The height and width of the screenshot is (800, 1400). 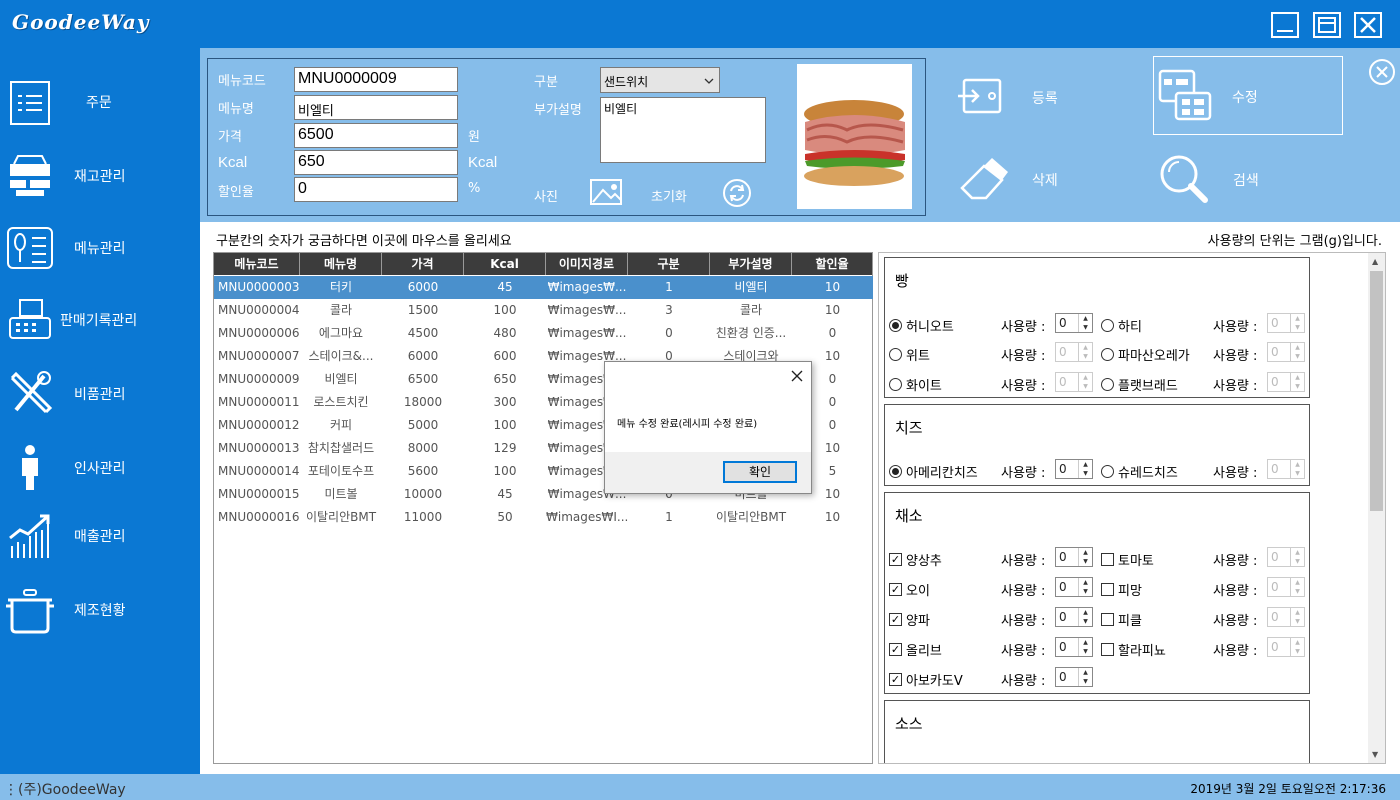 I want to click on category-select: 샌드위치, so click(x=660, y=80).